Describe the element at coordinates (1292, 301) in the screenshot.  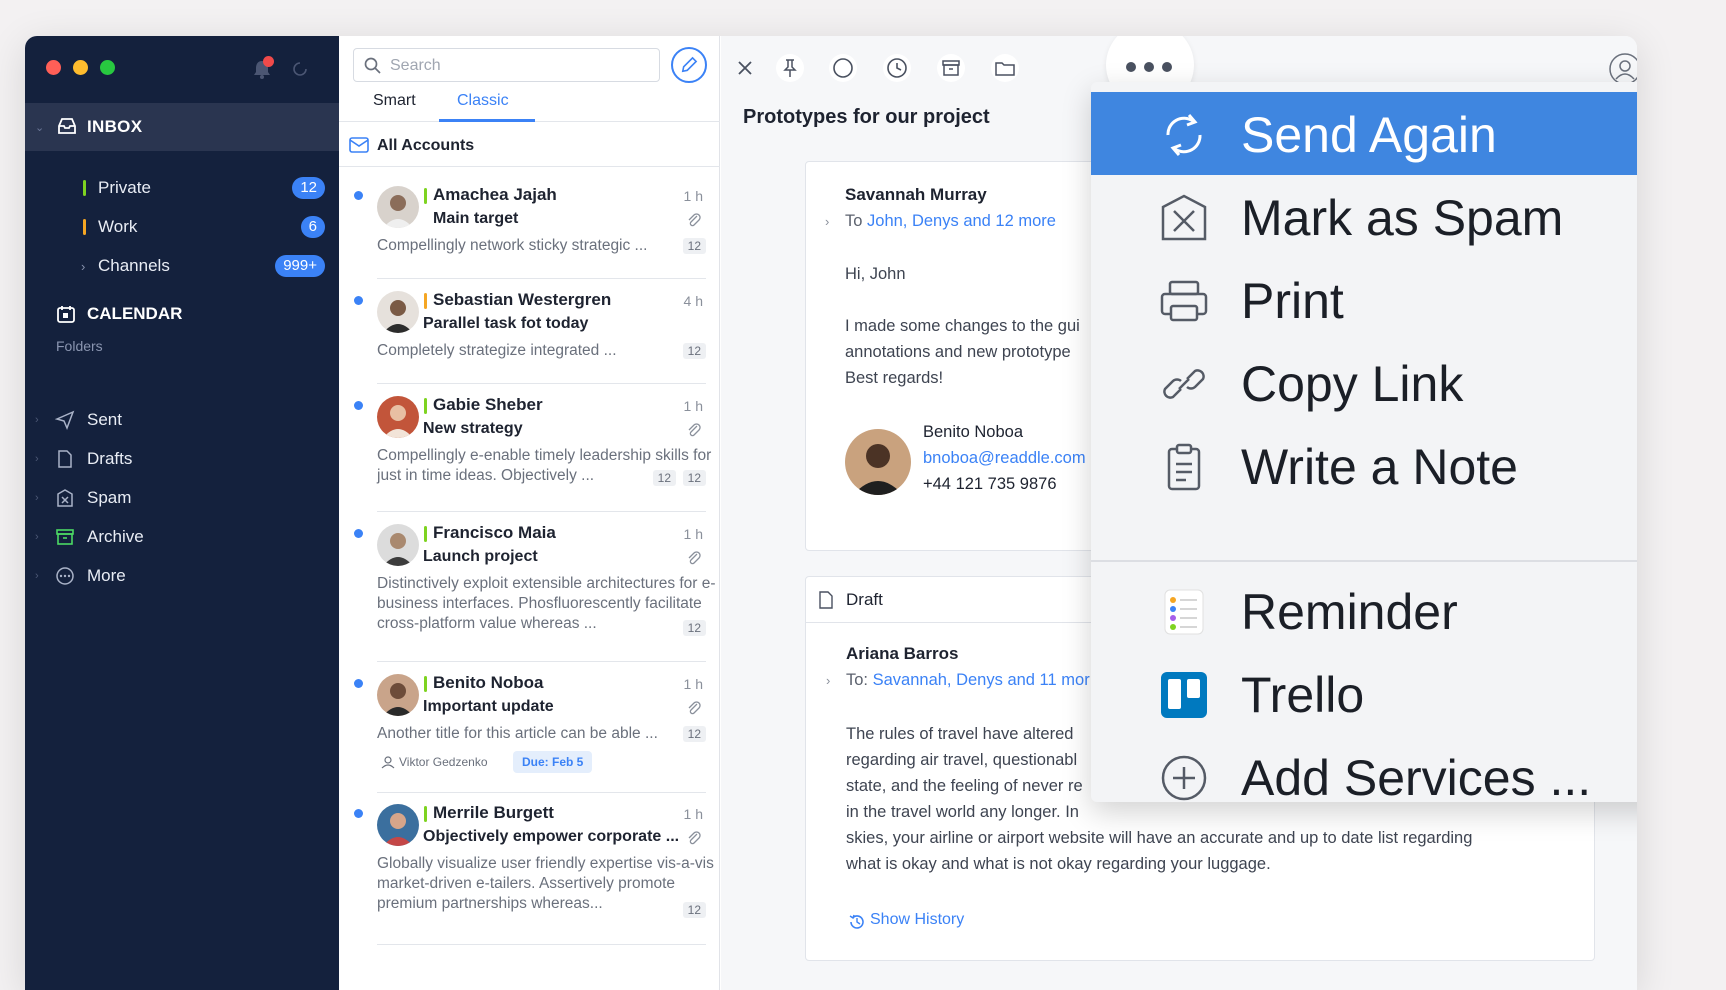
I see `menu-item-label: Print` at that location.